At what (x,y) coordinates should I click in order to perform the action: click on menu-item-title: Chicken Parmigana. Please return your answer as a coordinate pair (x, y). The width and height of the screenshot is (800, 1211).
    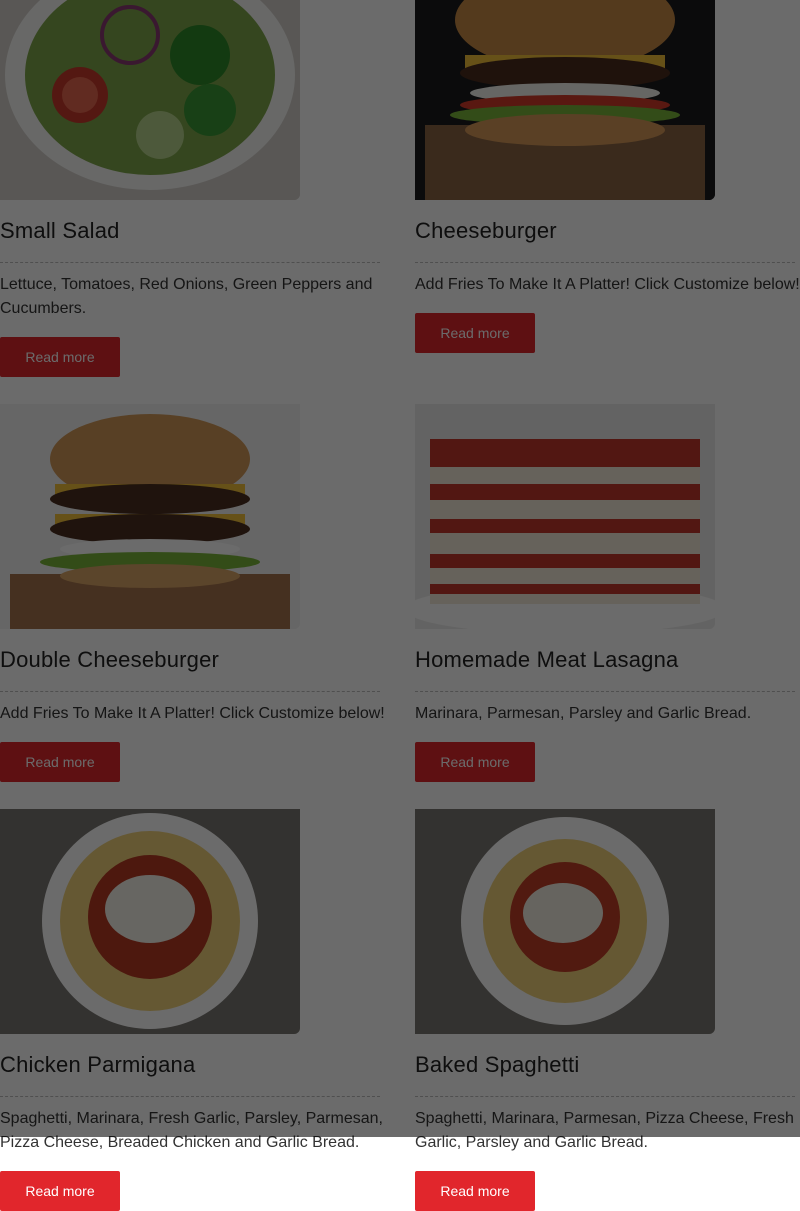
    Looking at the image, I should click on (98, 1064).